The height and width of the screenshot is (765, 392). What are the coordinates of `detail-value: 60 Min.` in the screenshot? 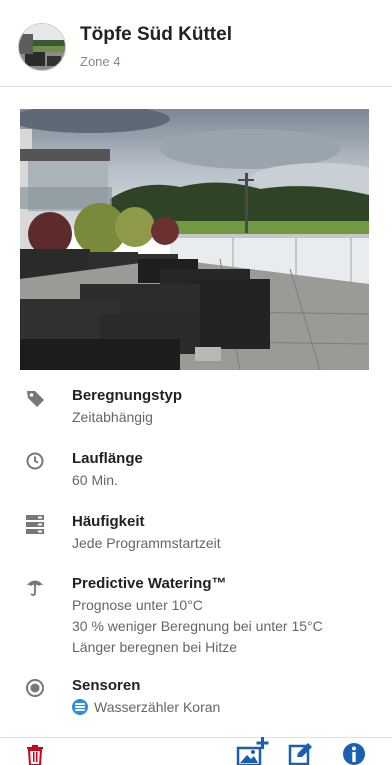 It's located at (95, 480).